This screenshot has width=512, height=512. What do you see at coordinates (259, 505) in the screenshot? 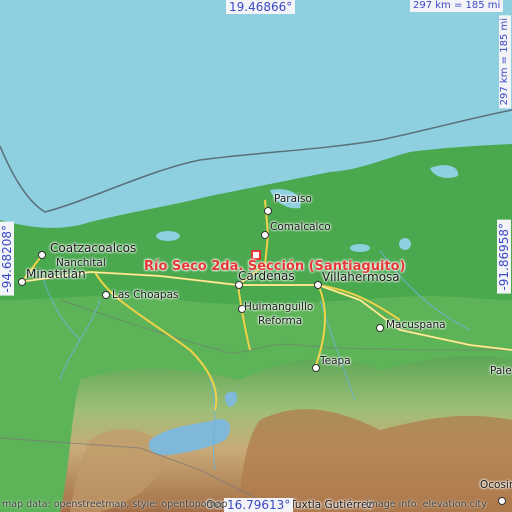
I see `coord-bottom: 16.79613°` at bounding box center [259, 505].